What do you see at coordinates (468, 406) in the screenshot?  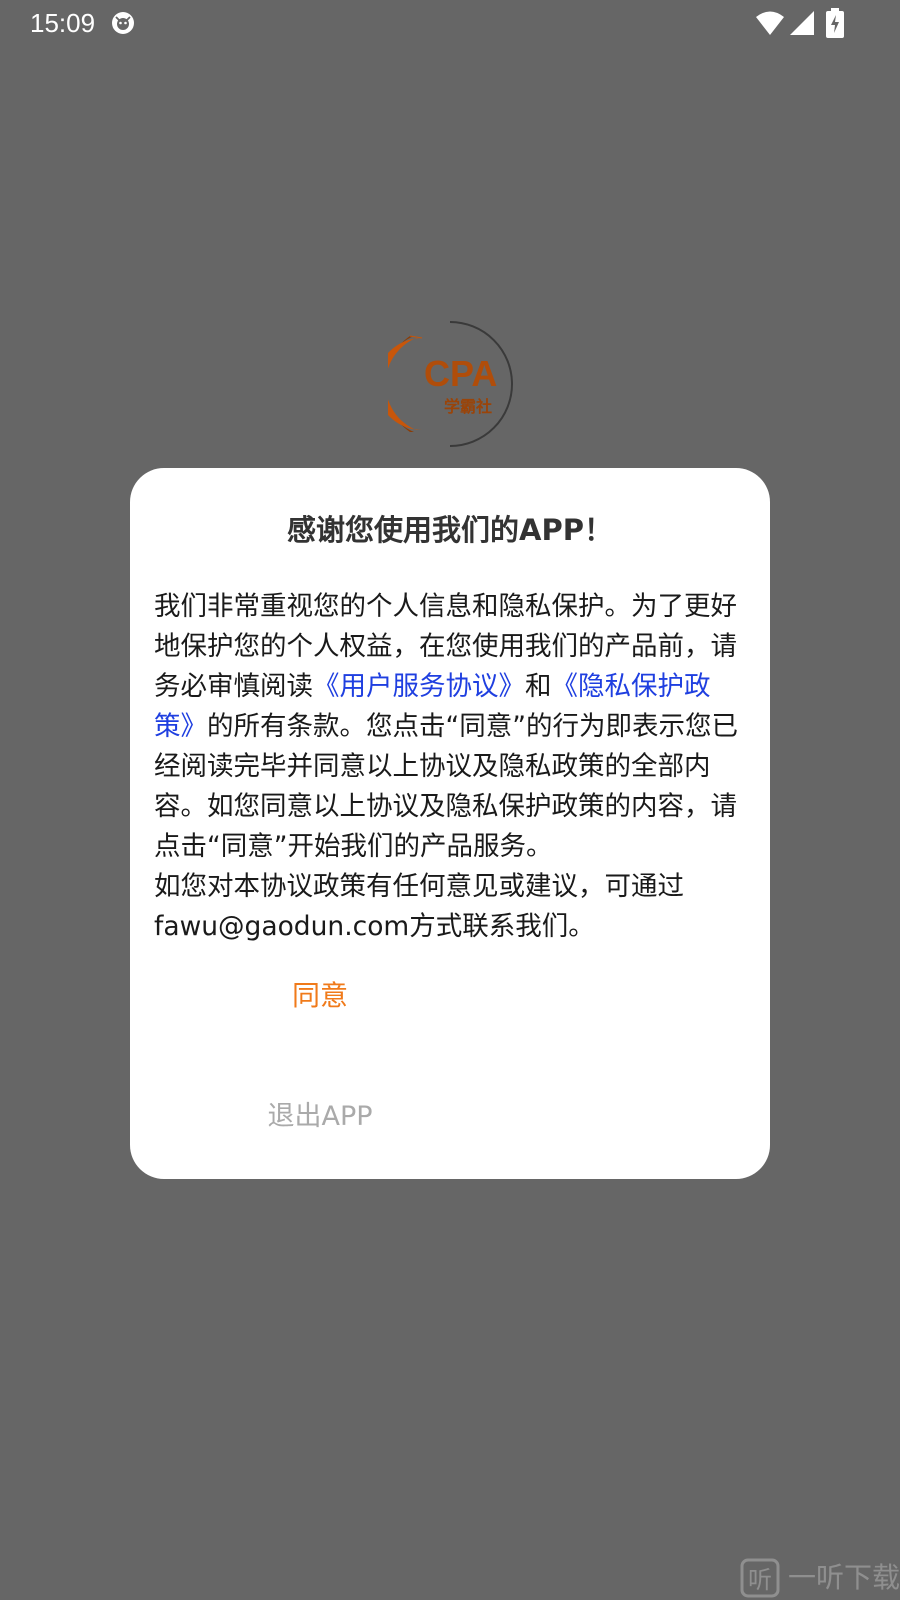 I see `logo-subtext: 学霸社` at bounding box center [468, 406].